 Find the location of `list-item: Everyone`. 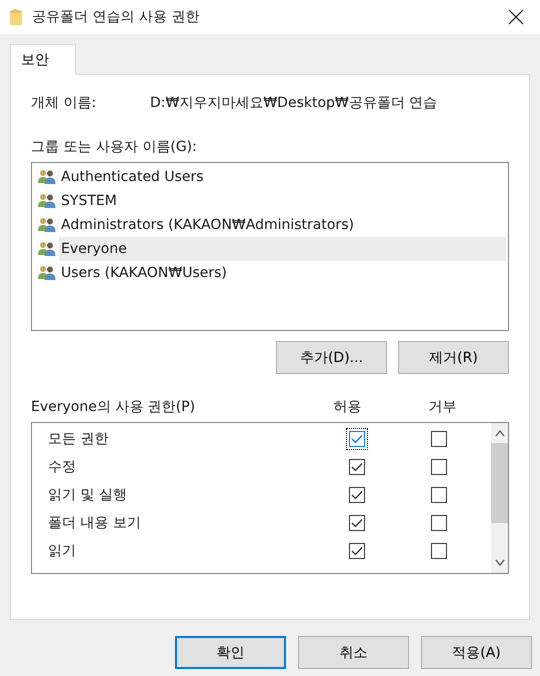

list-item: Everyone is located at coordinates (282, 249).